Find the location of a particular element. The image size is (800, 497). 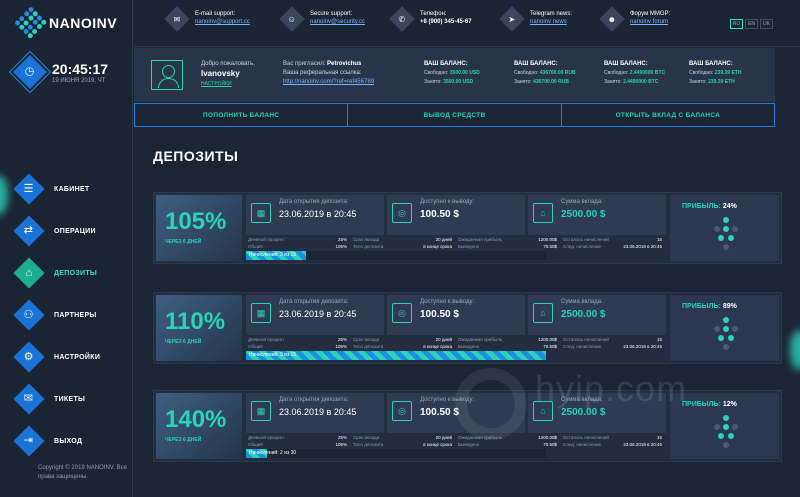

withdraw-button: ВЫВОД СРЕДСТВ is located at coordinates (455, 115).